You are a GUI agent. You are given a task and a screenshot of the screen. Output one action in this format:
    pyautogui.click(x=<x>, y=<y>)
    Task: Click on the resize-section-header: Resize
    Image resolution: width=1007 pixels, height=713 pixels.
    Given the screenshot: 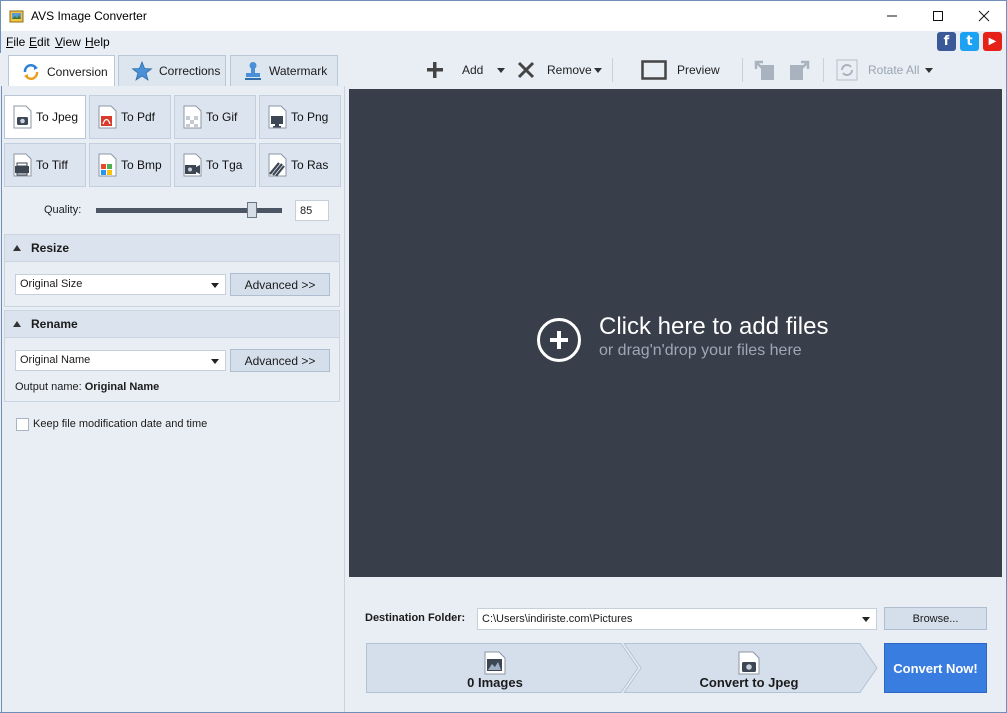 What is the action you would take?
    pyautogui.click(x=172, y=248)
    